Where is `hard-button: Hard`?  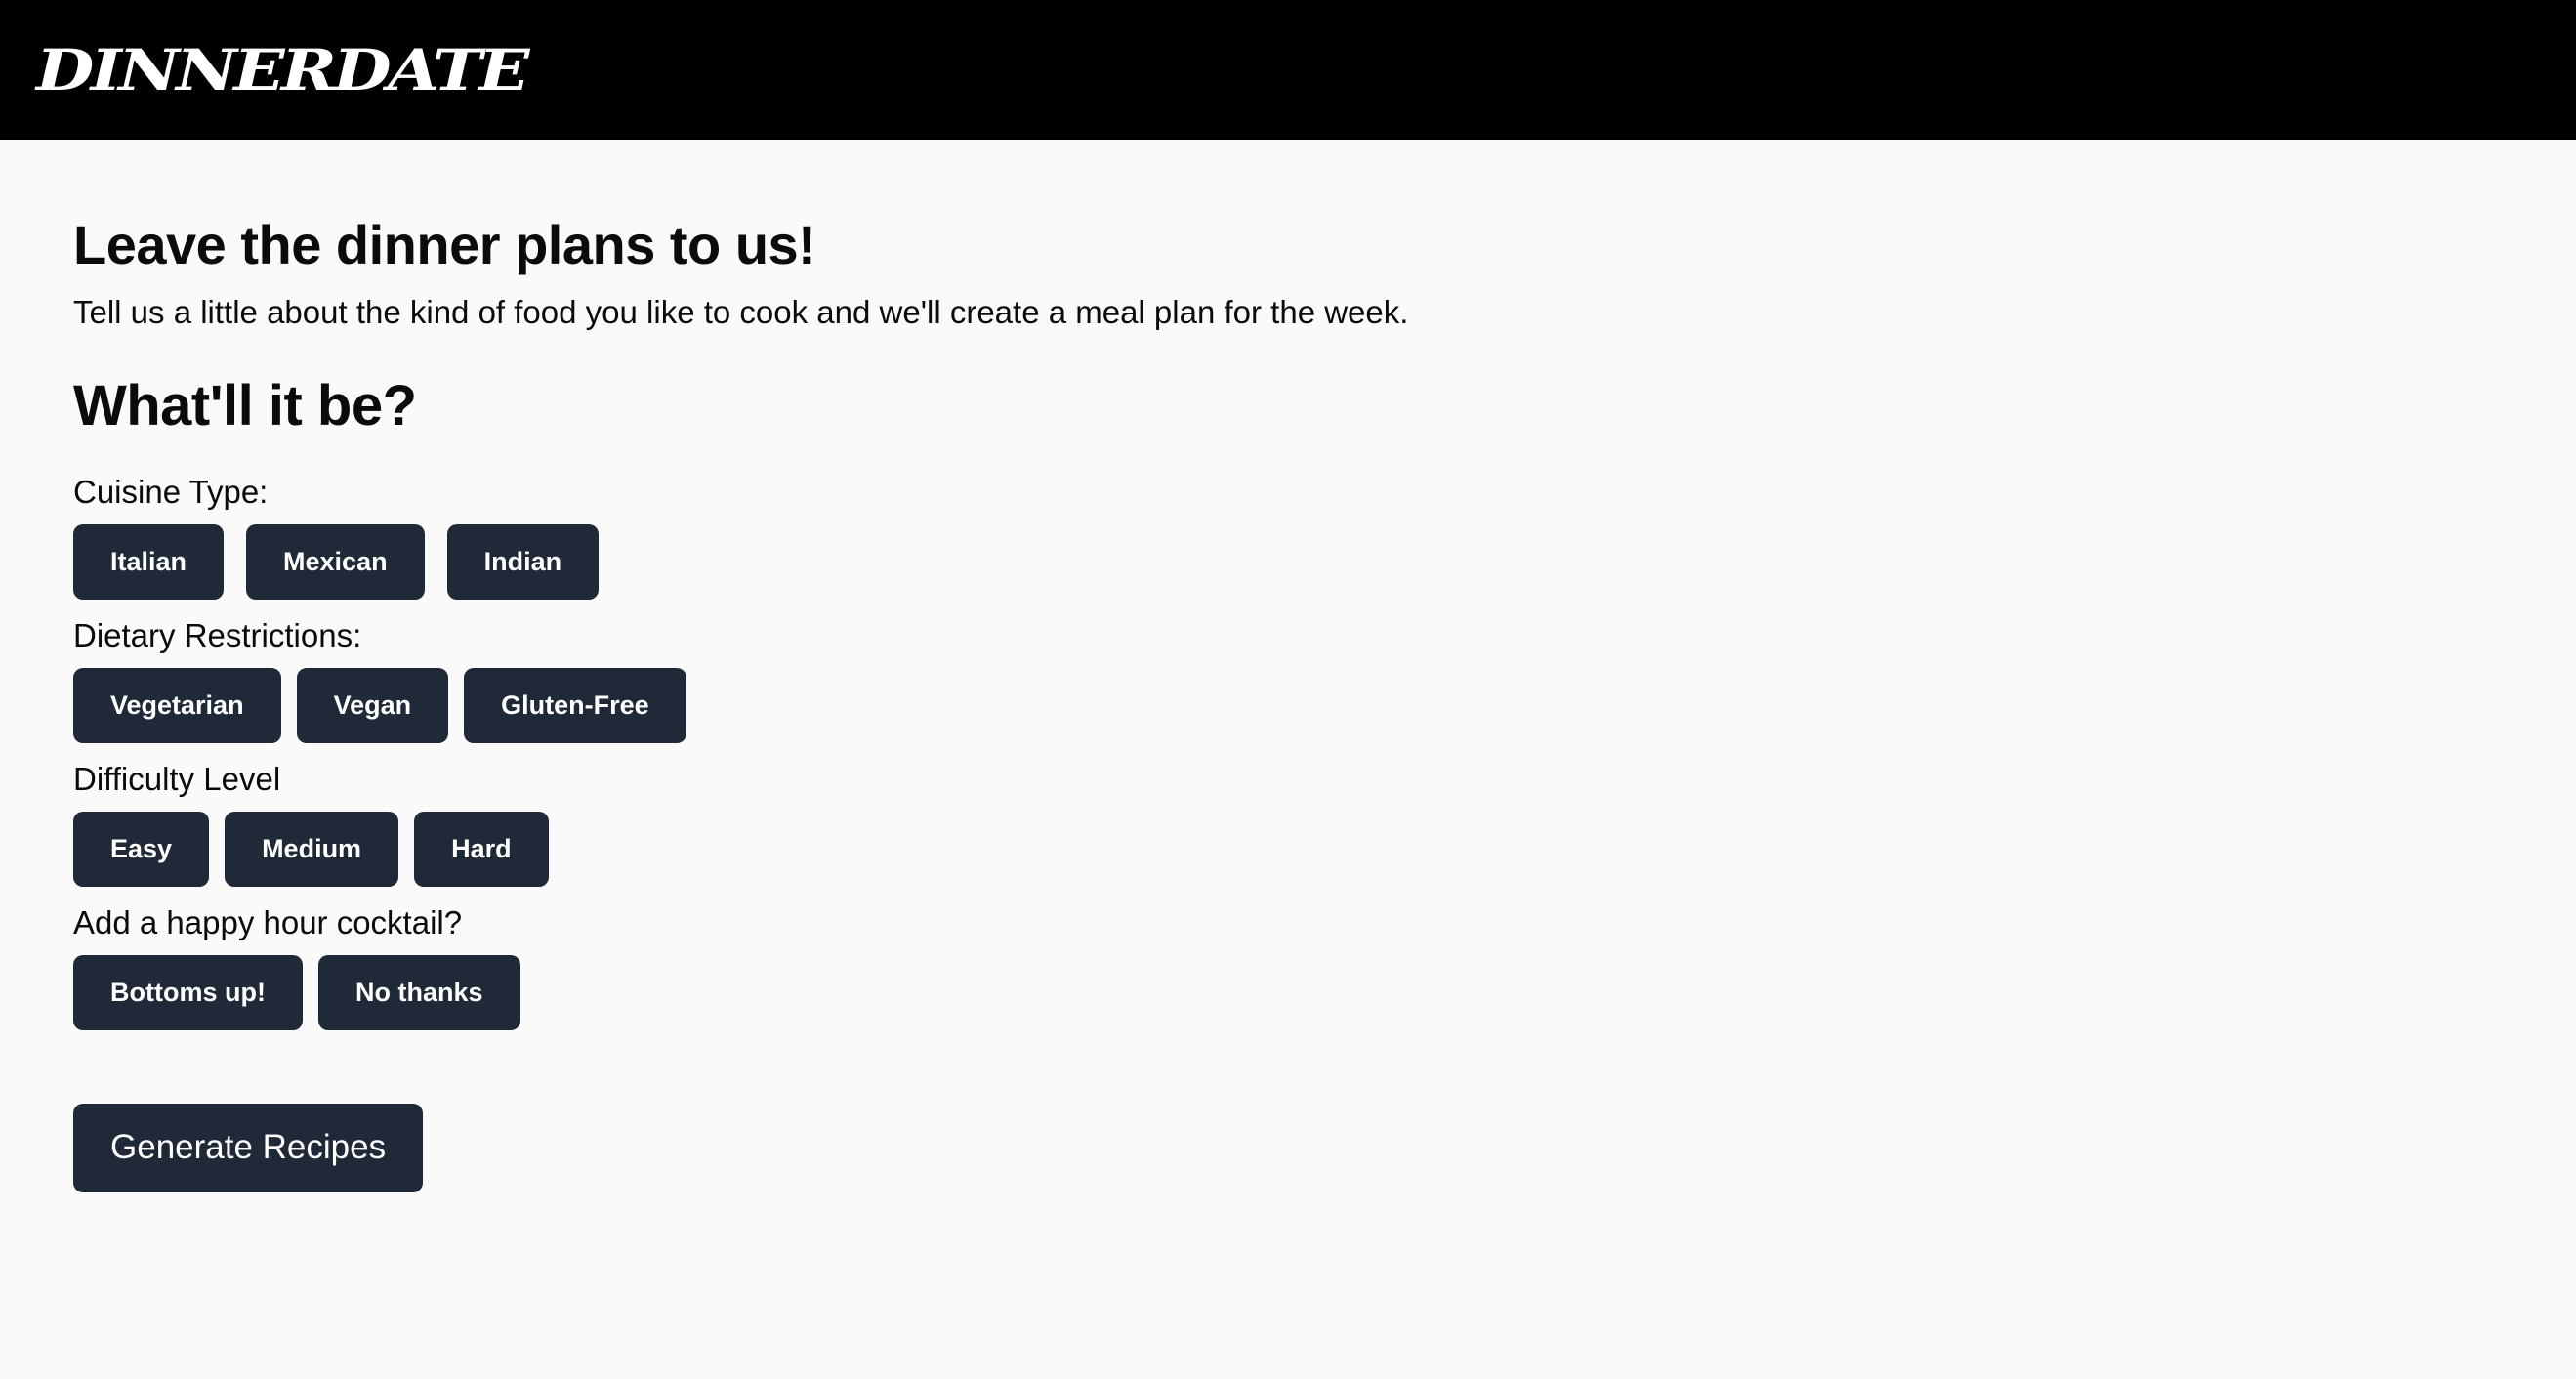 hard-button: Hard is located at coordinates (482, 849).